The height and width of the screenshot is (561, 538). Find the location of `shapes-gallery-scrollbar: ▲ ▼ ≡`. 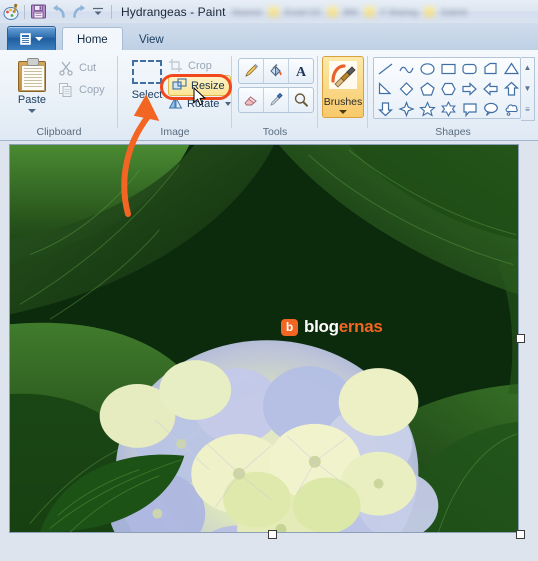

shapes-gallery-scrollbar: ▲ ▼ ≡ is located at coordinates (528, 89).